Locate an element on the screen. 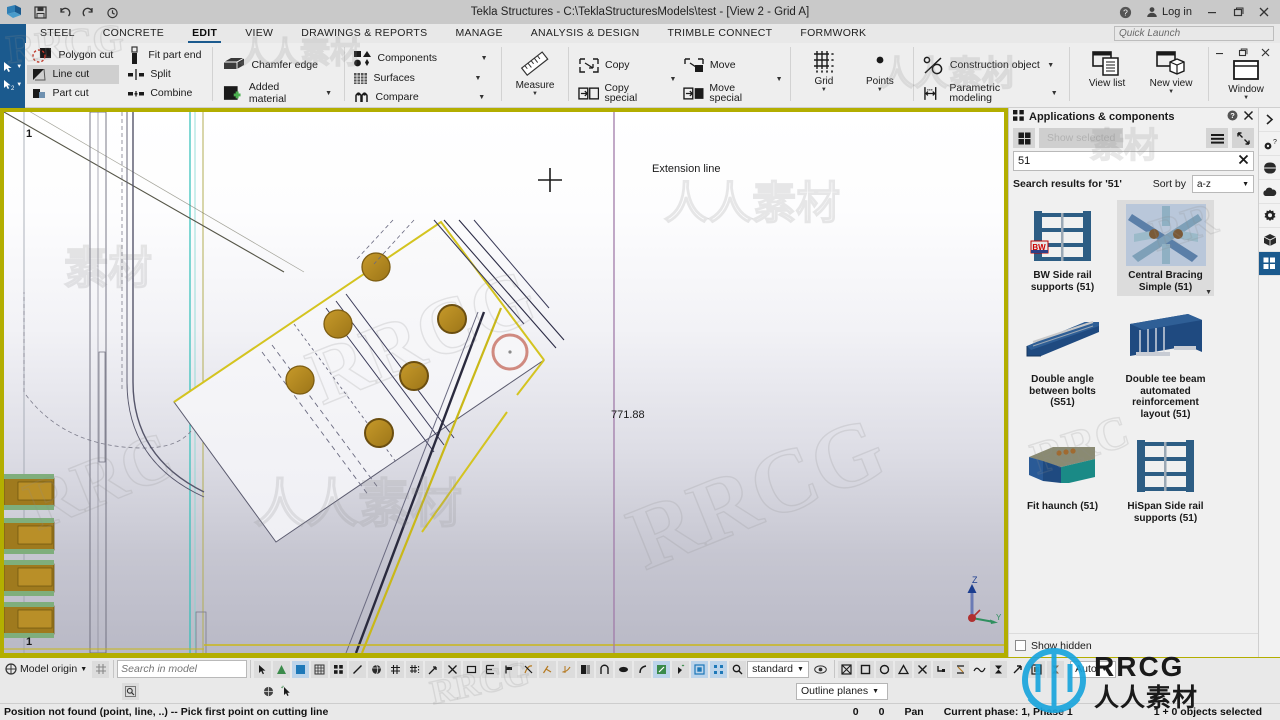  view-solid-button is located at coordinates (1037, 669).